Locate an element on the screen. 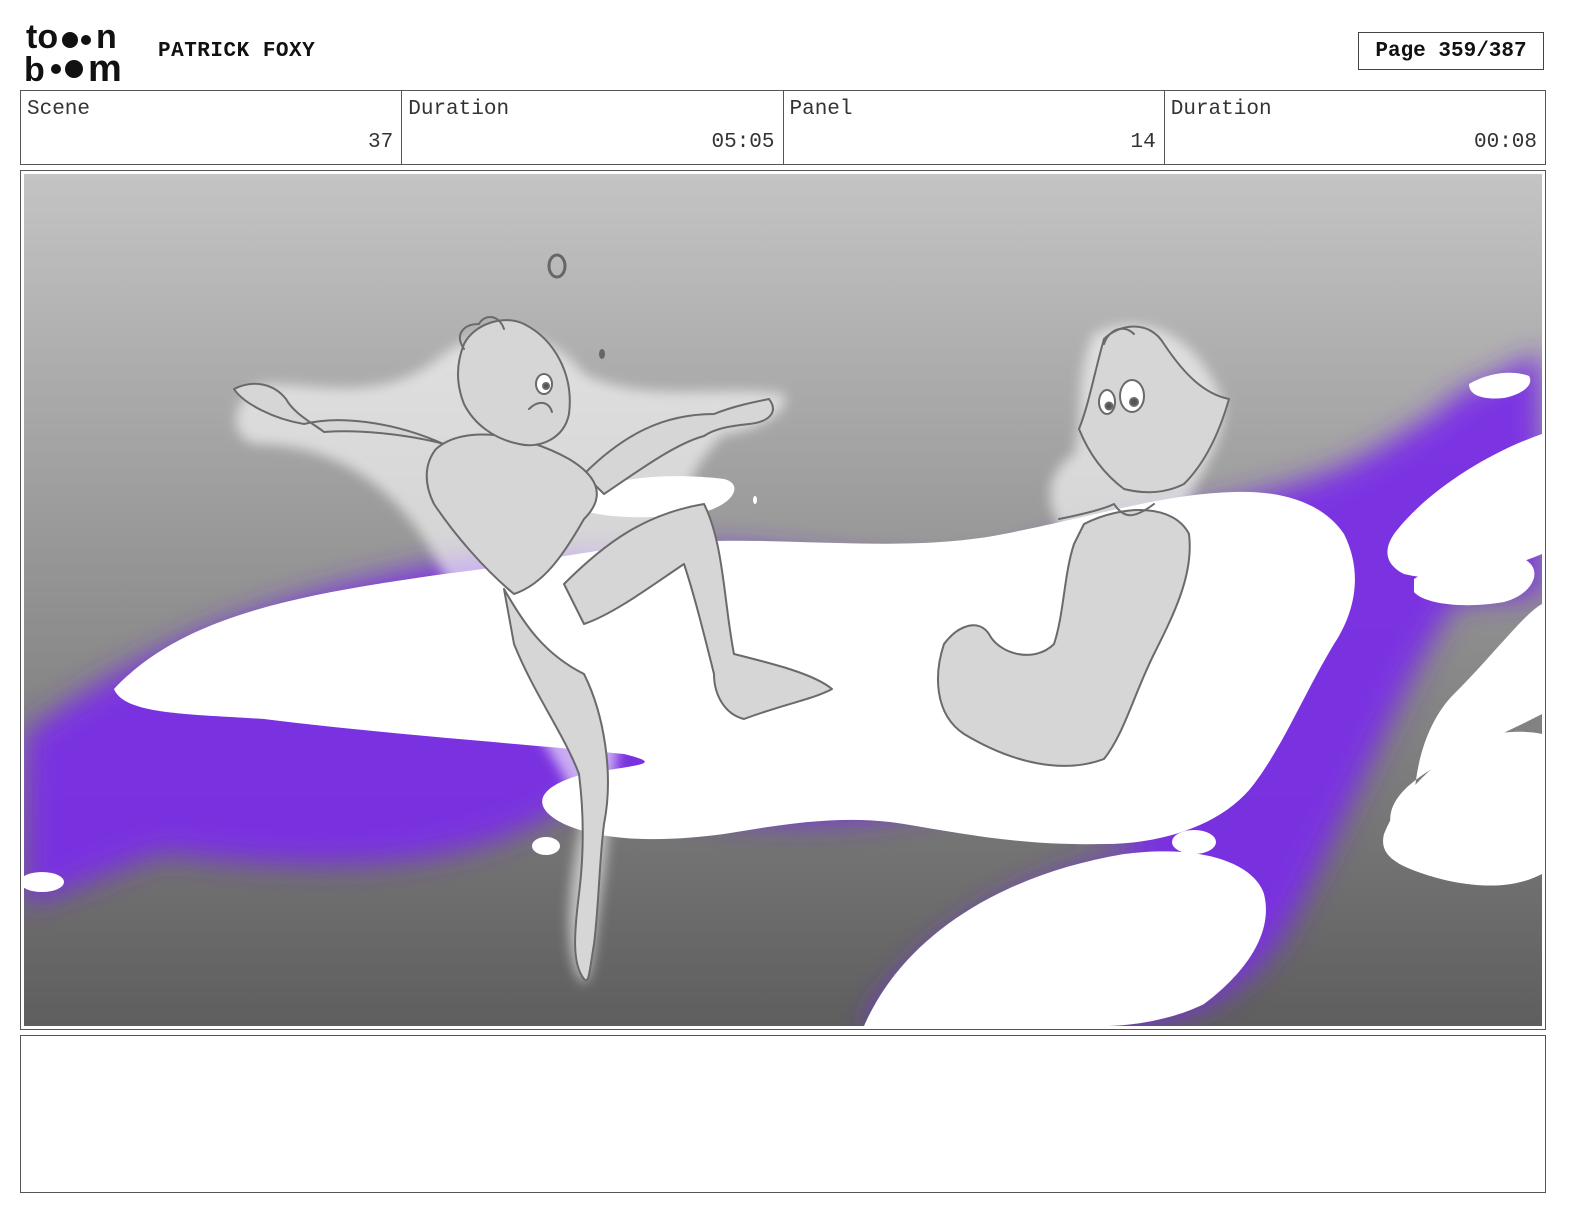 Image resolution: width=1584 pixels, height=1224 pixels. scene-duration-label: Duration is located at coordinates (459, 109).